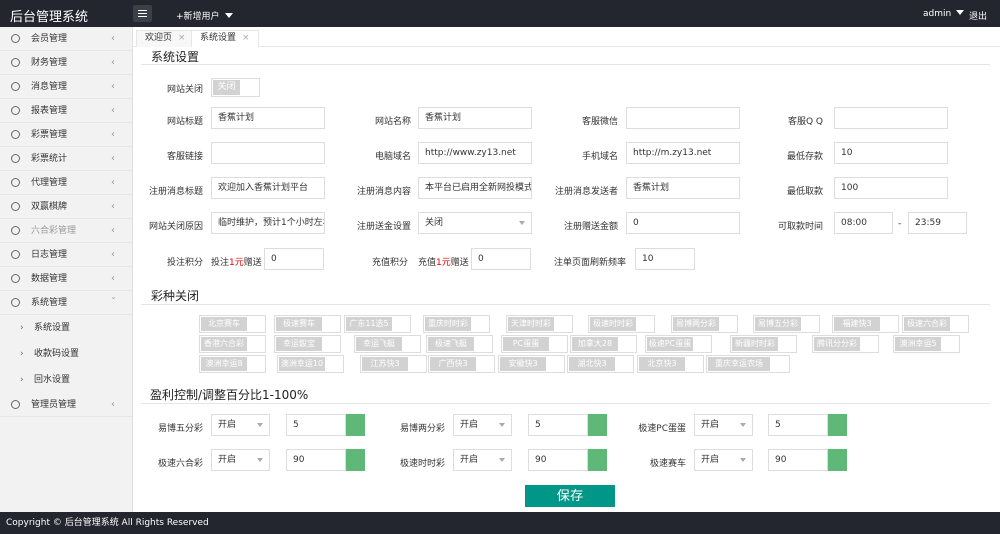  What do you see at coordinates (683, 223) in the screenshot?
I see `reg-gift-amount-input: 0` at bounding box center [683, 223].